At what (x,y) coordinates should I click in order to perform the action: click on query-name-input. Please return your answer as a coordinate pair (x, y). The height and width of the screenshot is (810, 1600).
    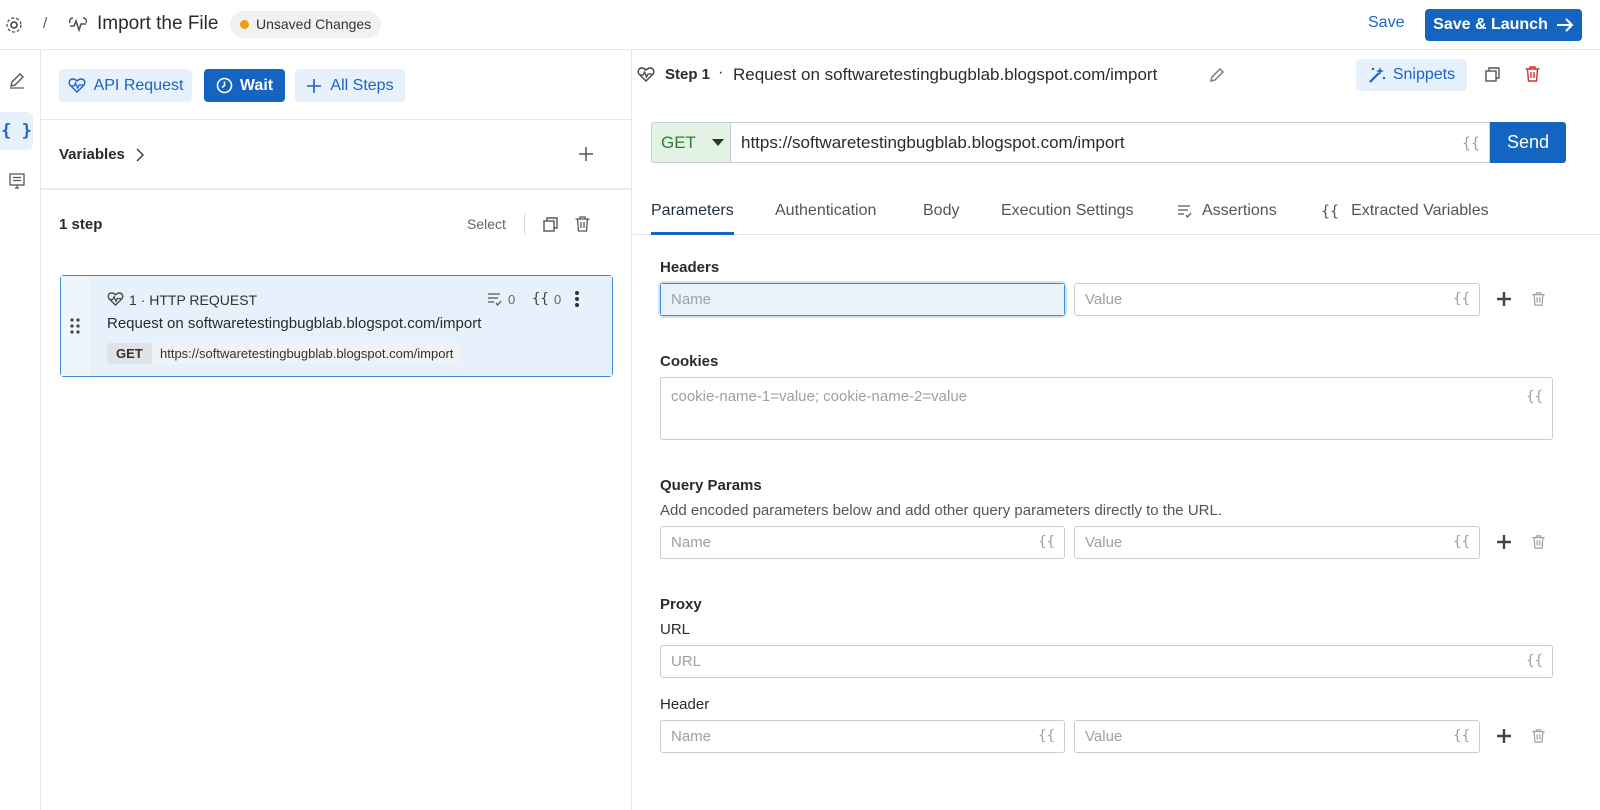
    Looking at the image, I should click on (862, 542).